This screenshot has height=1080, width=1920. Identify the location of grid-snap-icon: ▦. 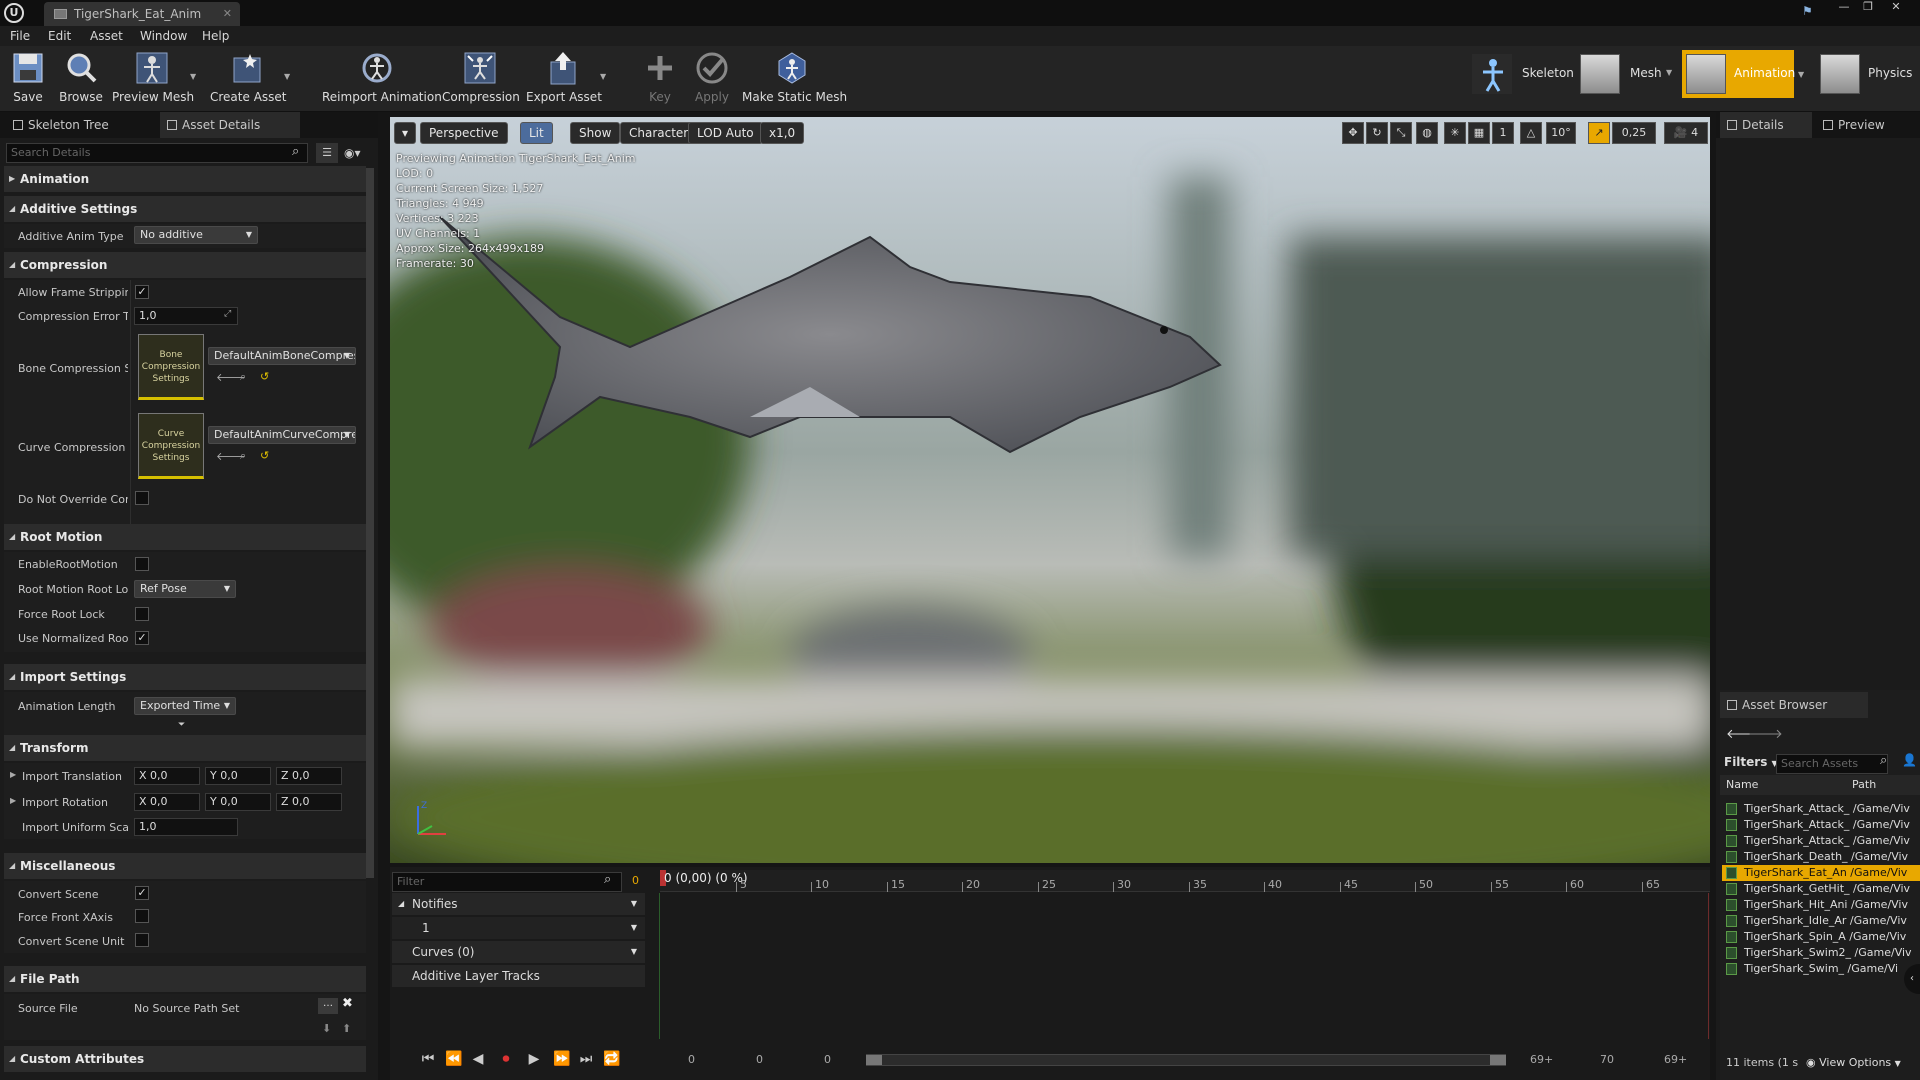
(1479, 133).